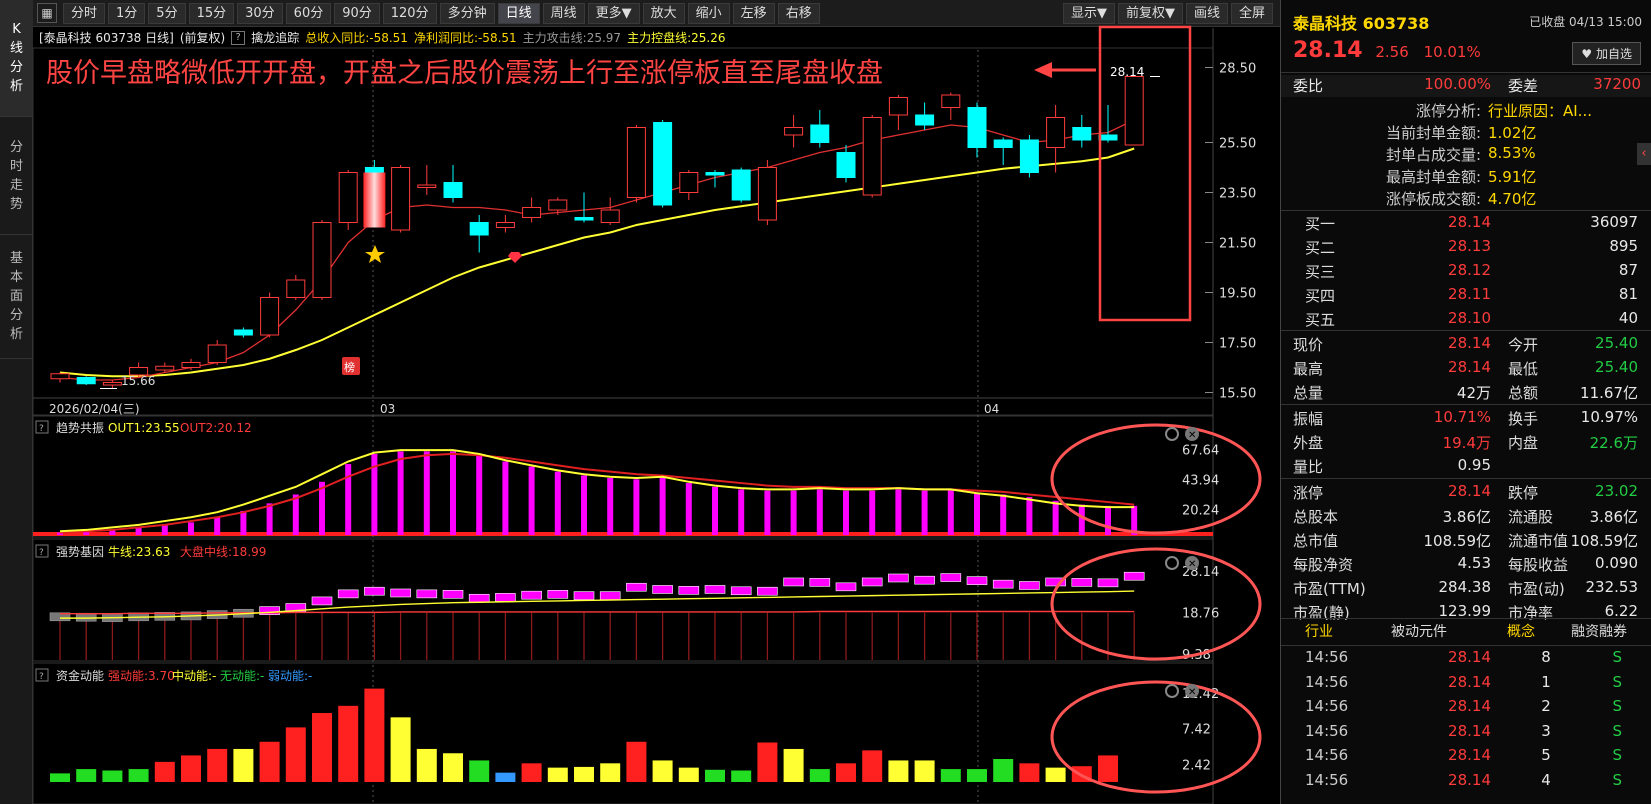 This screenshot has width=1651, height=804. I want to click on tag-value: 融资融券, so click(1599, 631).